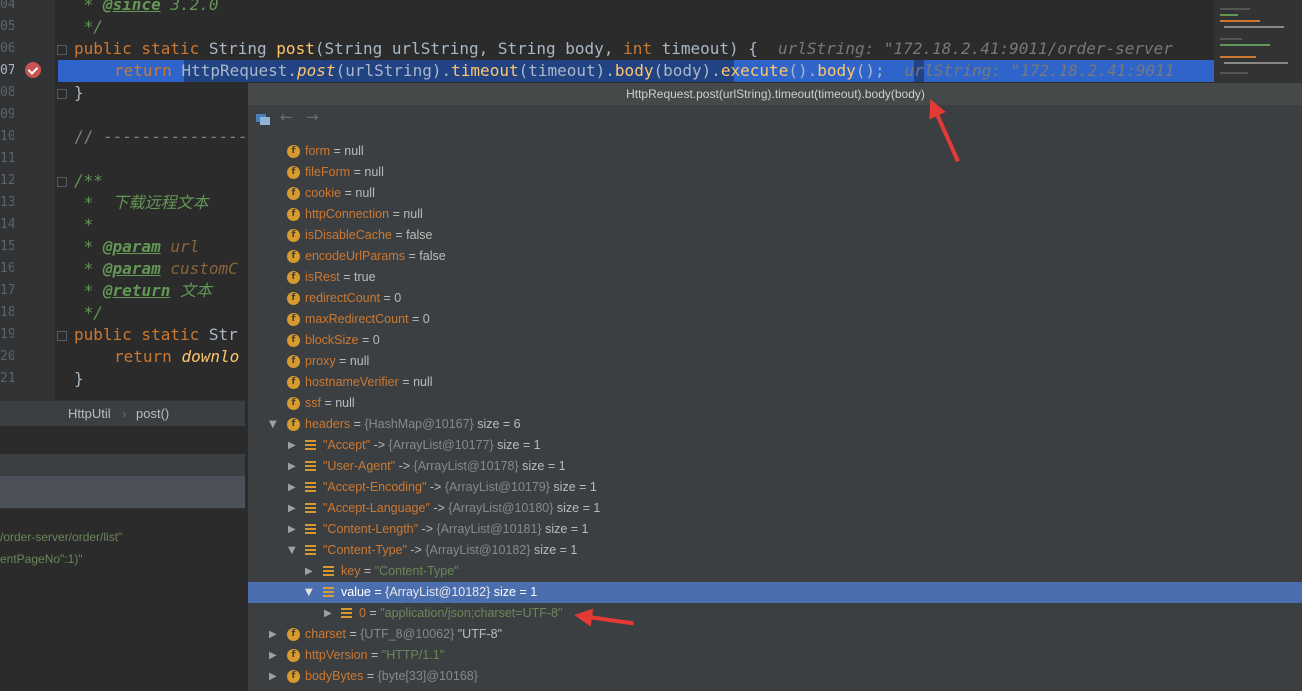 This screenshot has height=691, width=1302. What do you see at coordinates (336, 655) in the screenshot?
I see `field-name: httpVersion` at bounding box center [336, 655].